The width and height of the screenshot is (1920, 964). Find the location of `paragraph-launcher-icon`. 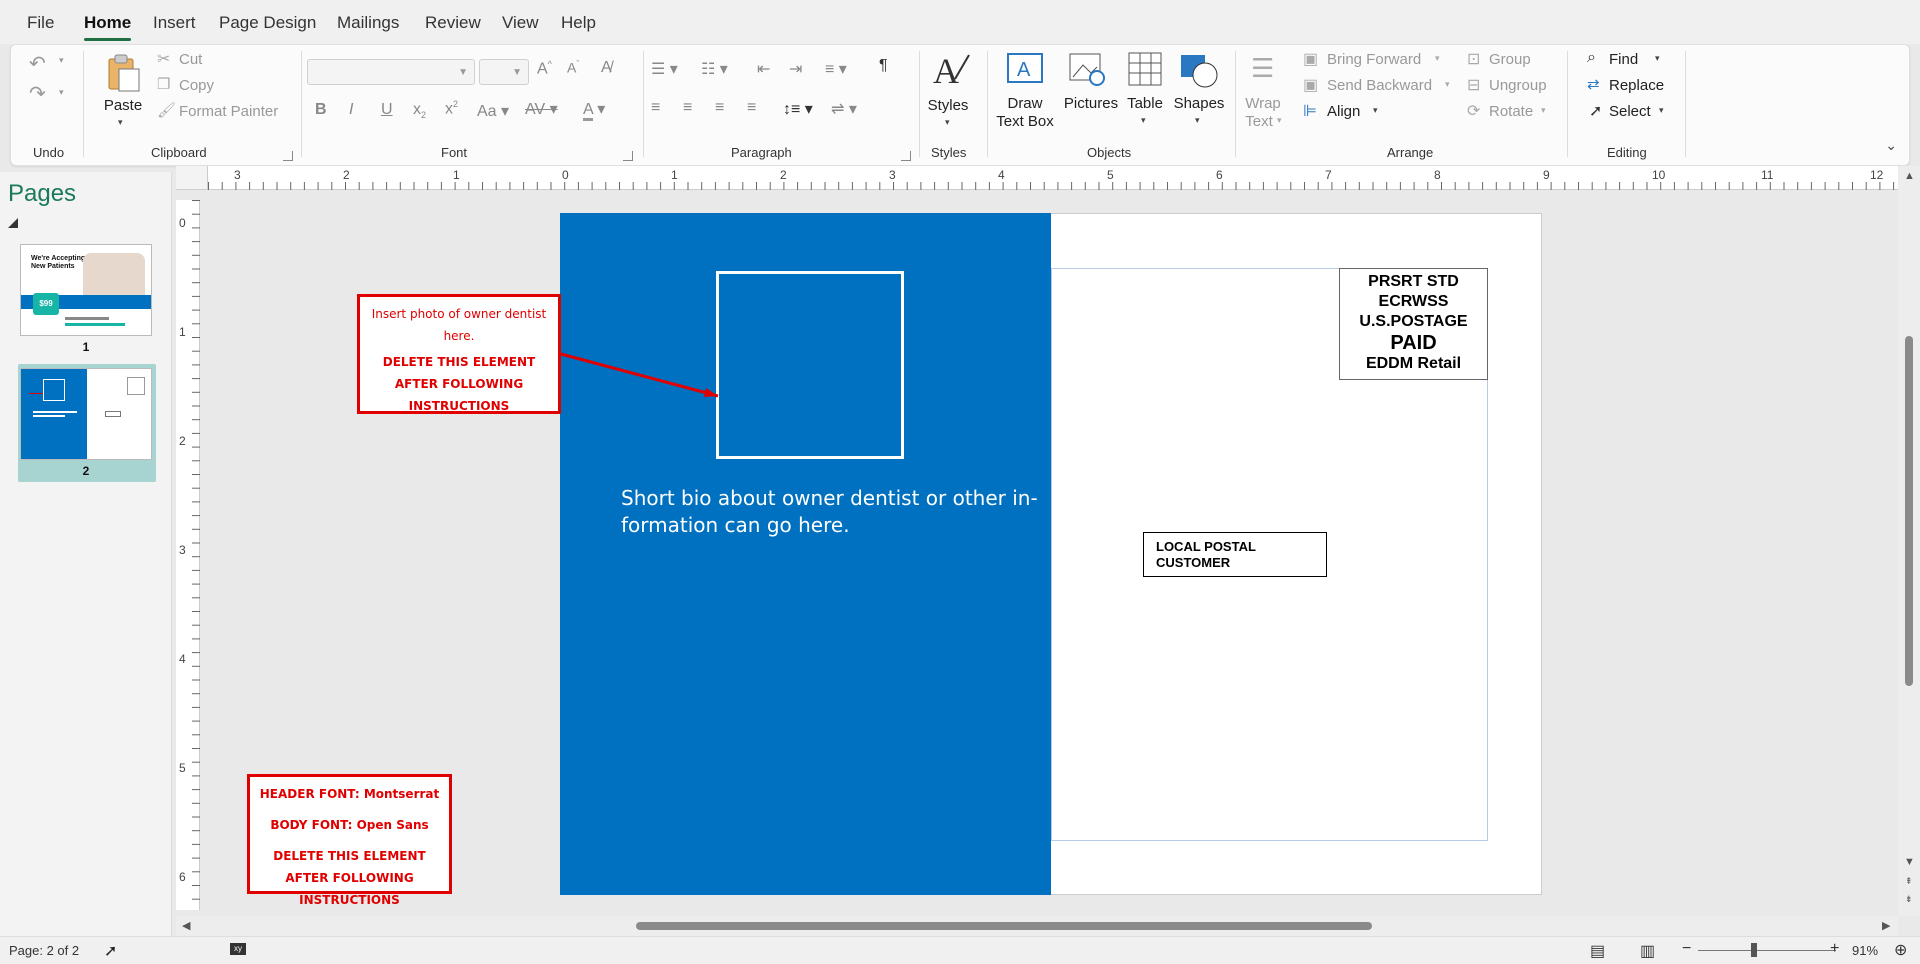

paragraph-launcher-icon is located at coordinates (906, 156).